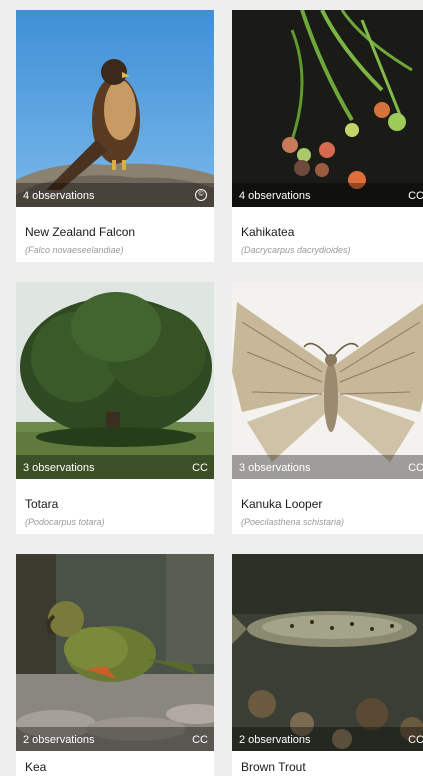  Describe the element at coordinates (293, 522) in the screenshot. I see `species-scientific-name: (Poecilasthena schistaria)` at that location.